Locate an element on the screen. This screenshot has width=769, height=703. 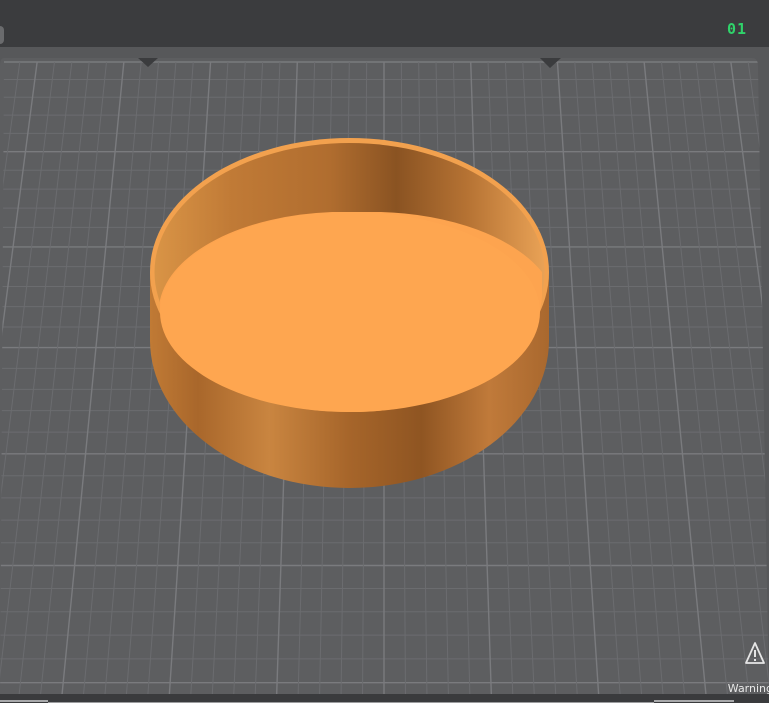
model-floor-surface is located at coordinates (350, 312).